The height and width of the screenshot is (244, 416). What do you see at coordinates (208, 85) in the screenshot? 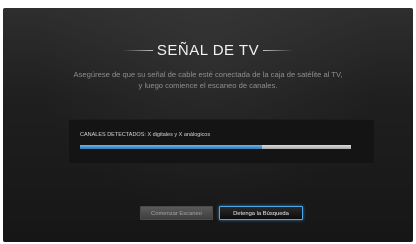
I see `instruction-line-2: y luego comience el escaneo de canales.` at bounding box center [208, 85].